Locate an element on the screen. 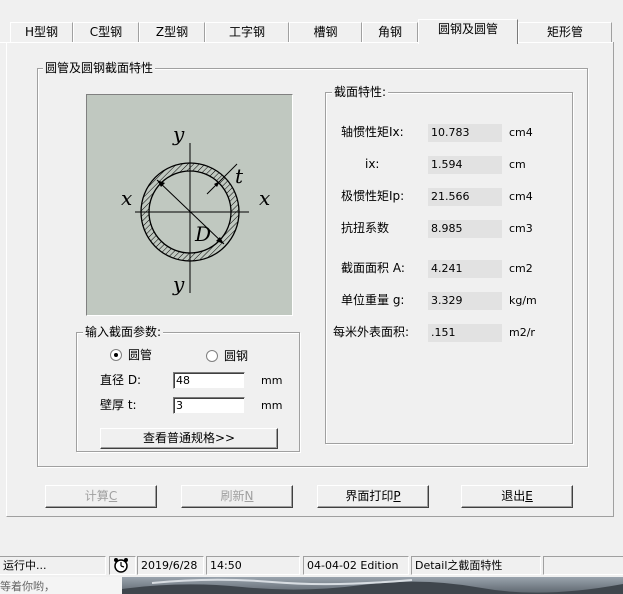  thickness-input is located at coordinates (209, 405).